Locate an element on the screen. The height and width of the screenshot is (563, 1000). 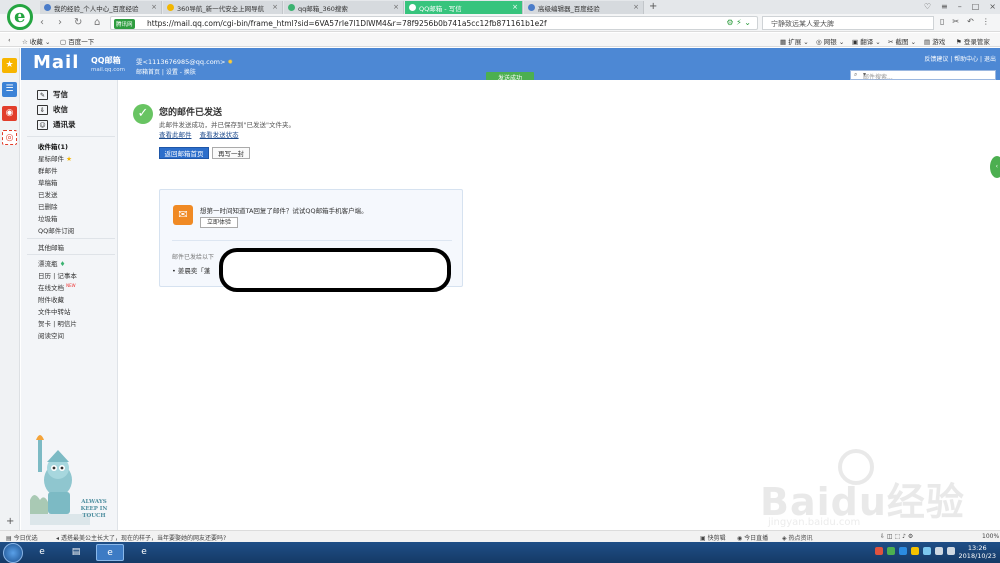
back-to-inbox-button: 返回邮箱首页 is located at coordinates (184, 153).